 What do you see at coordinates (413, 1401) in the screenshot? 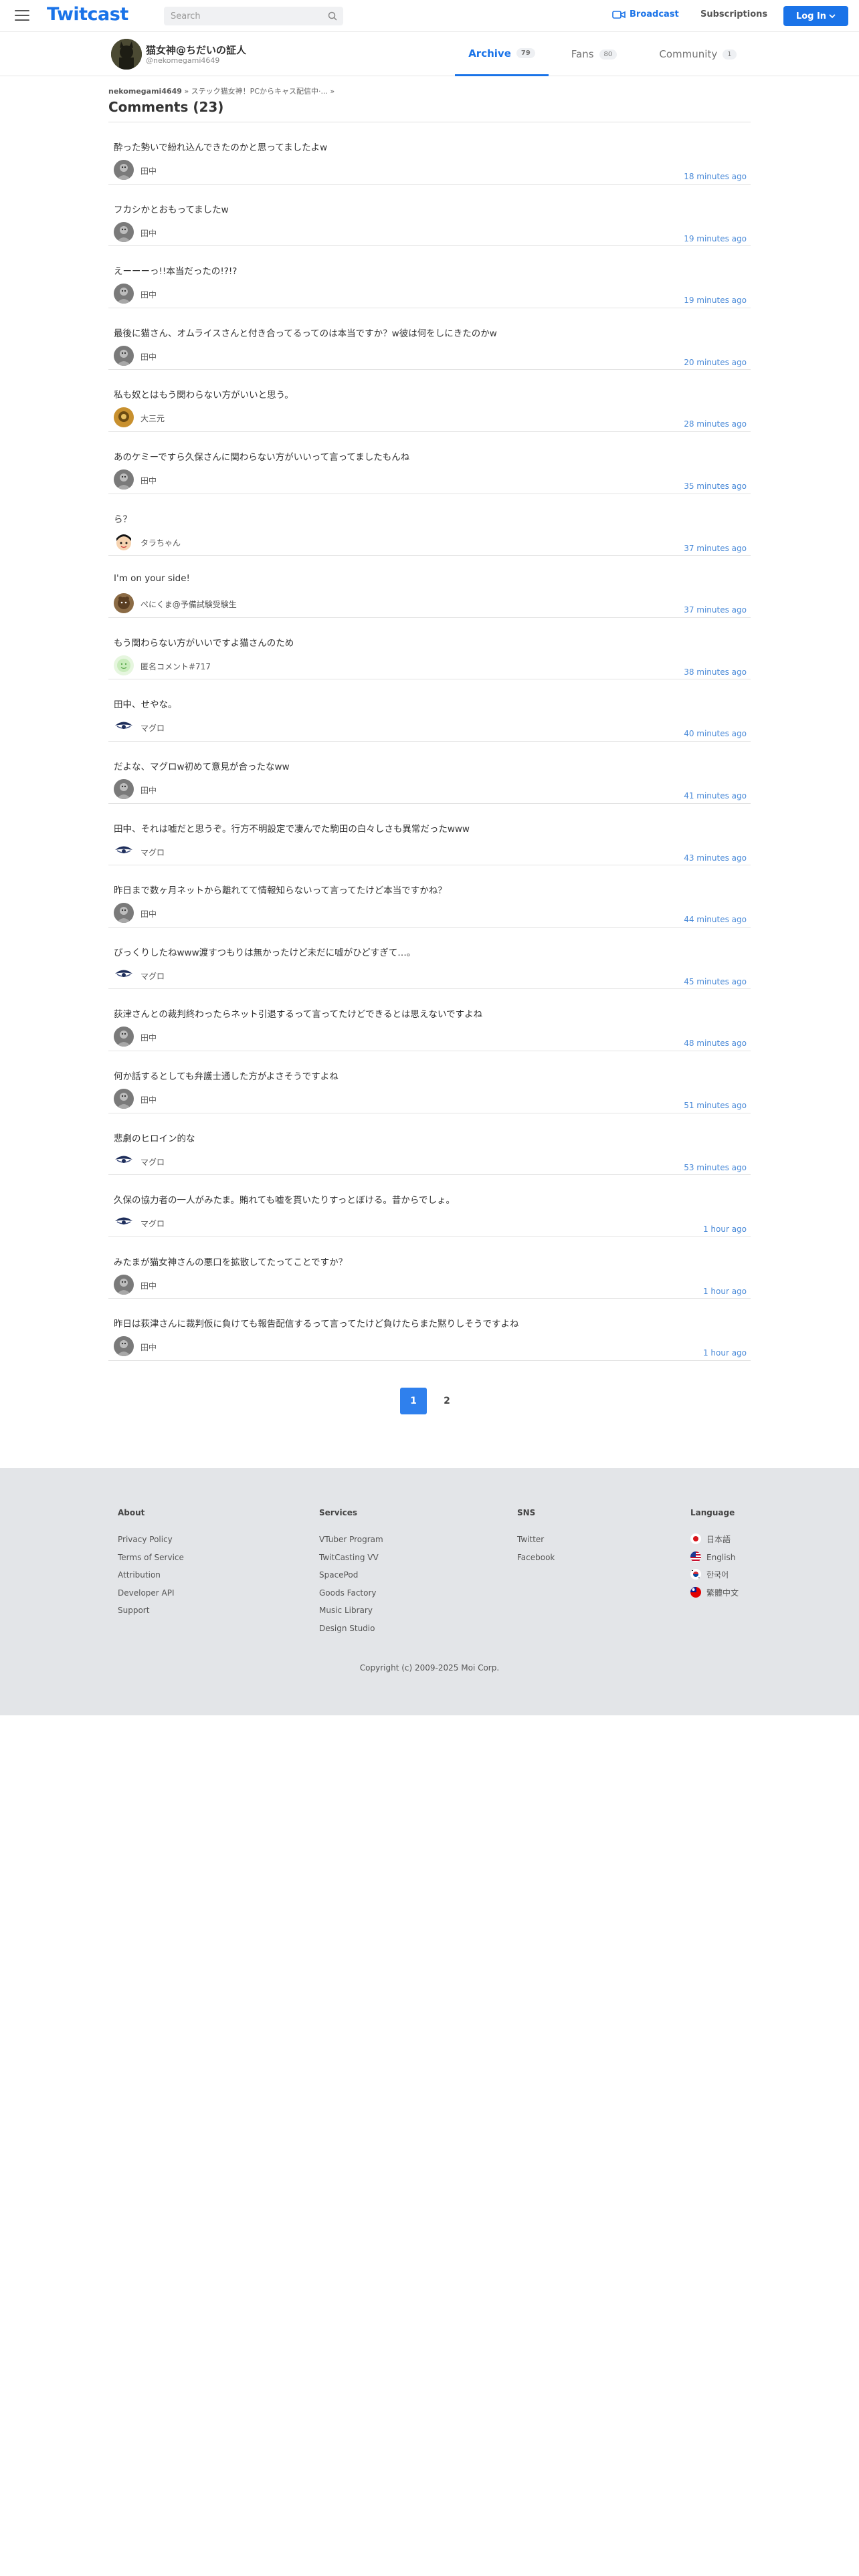
I see `page-1-button: 1` at bounding box center [413, 1401].